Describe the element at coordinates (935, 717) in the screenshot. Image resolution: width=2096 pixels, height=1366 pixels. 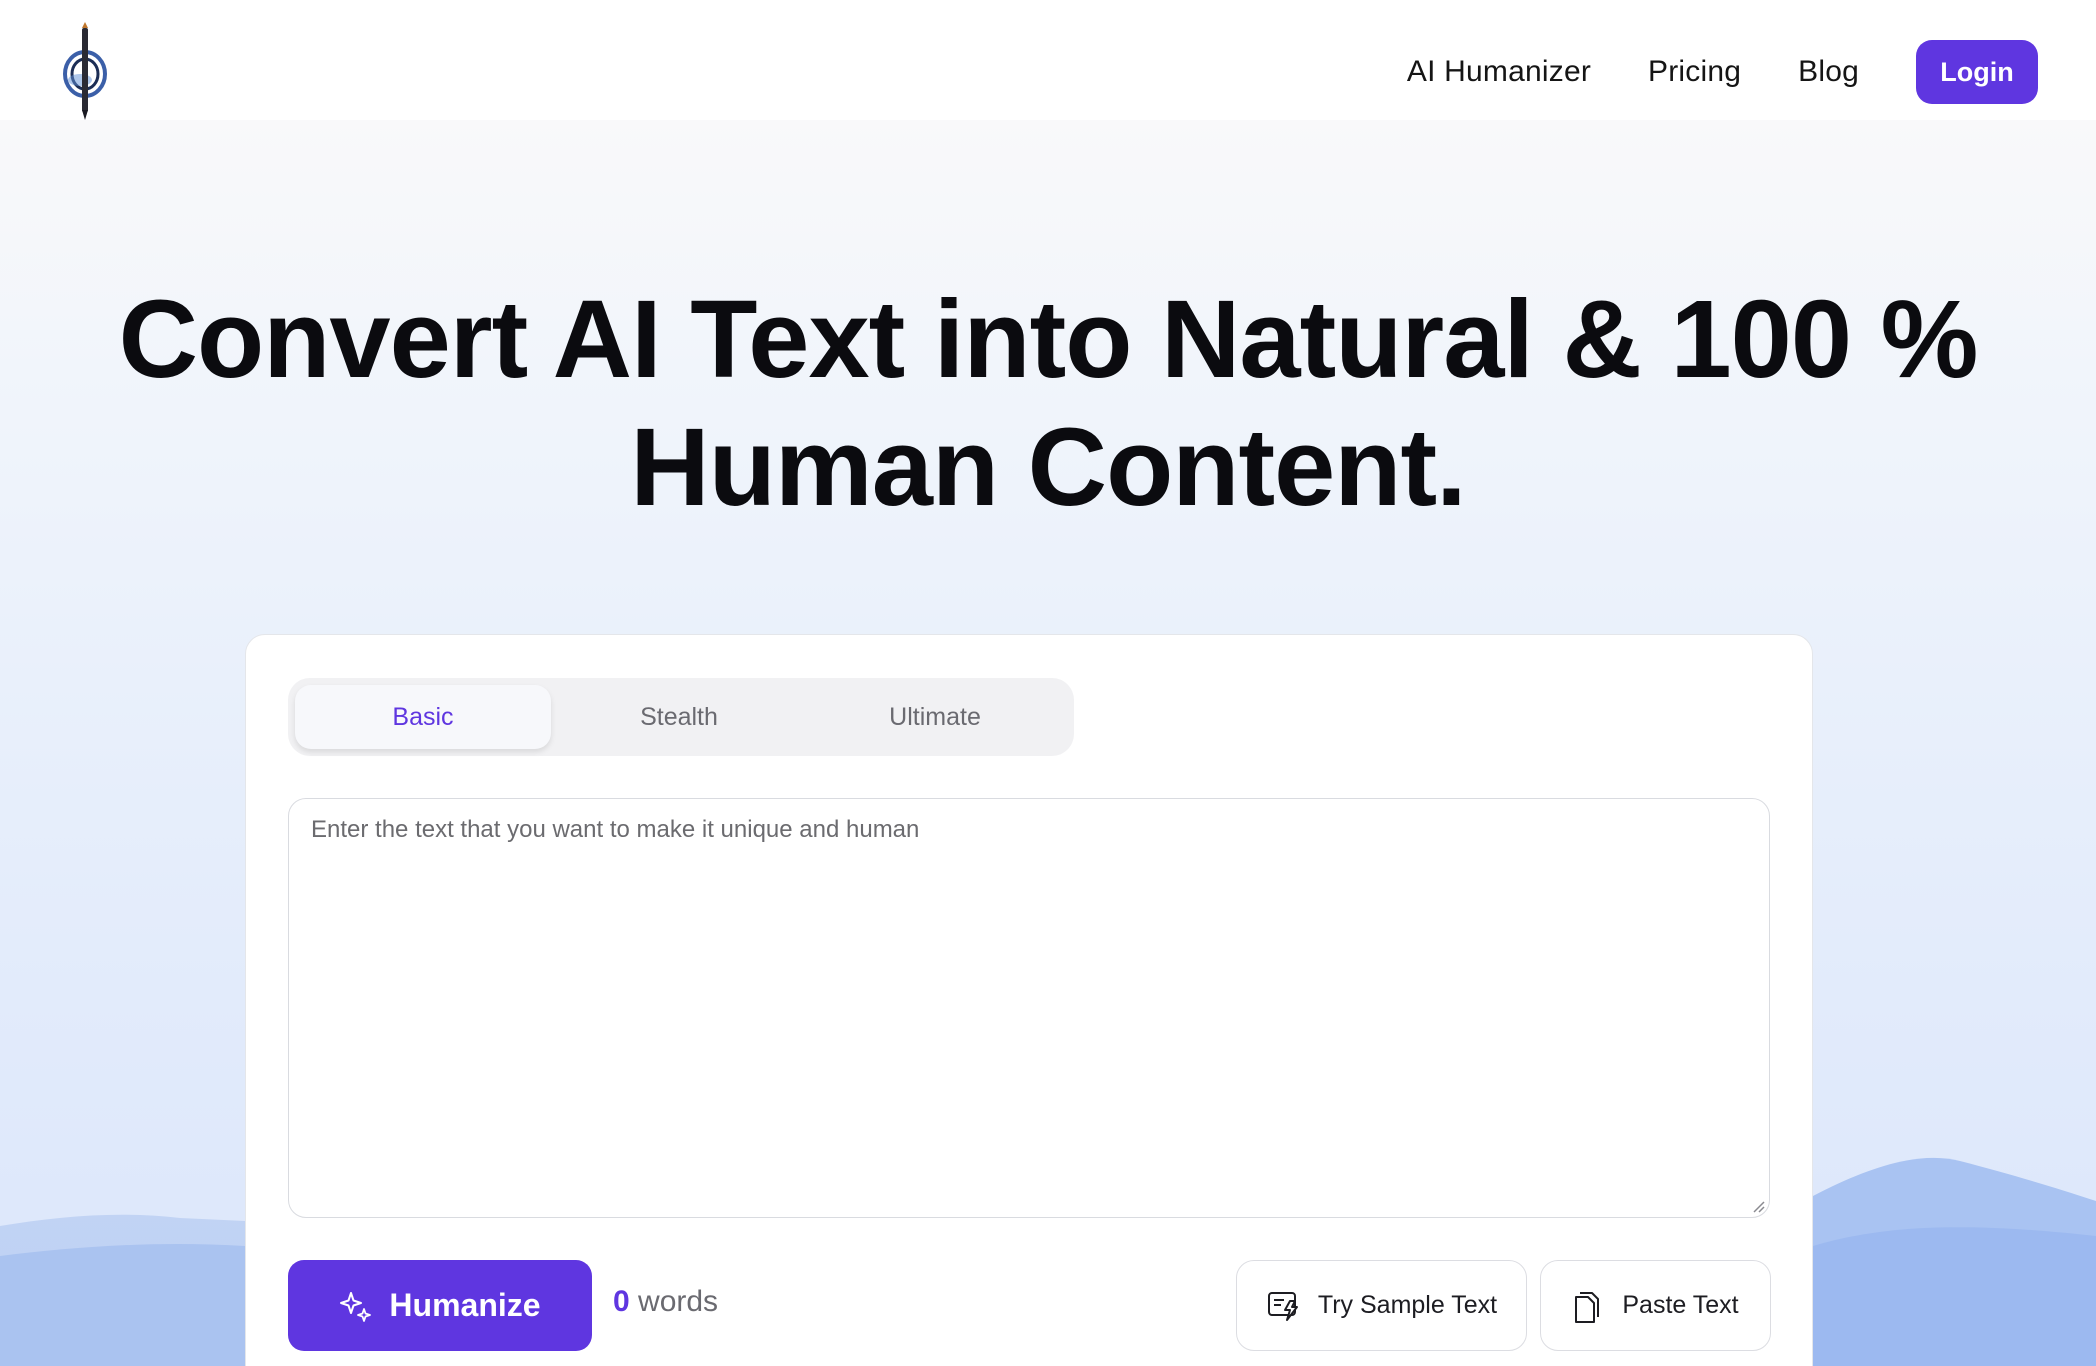
I see `tab-ultimate: Ultimate` at that location.